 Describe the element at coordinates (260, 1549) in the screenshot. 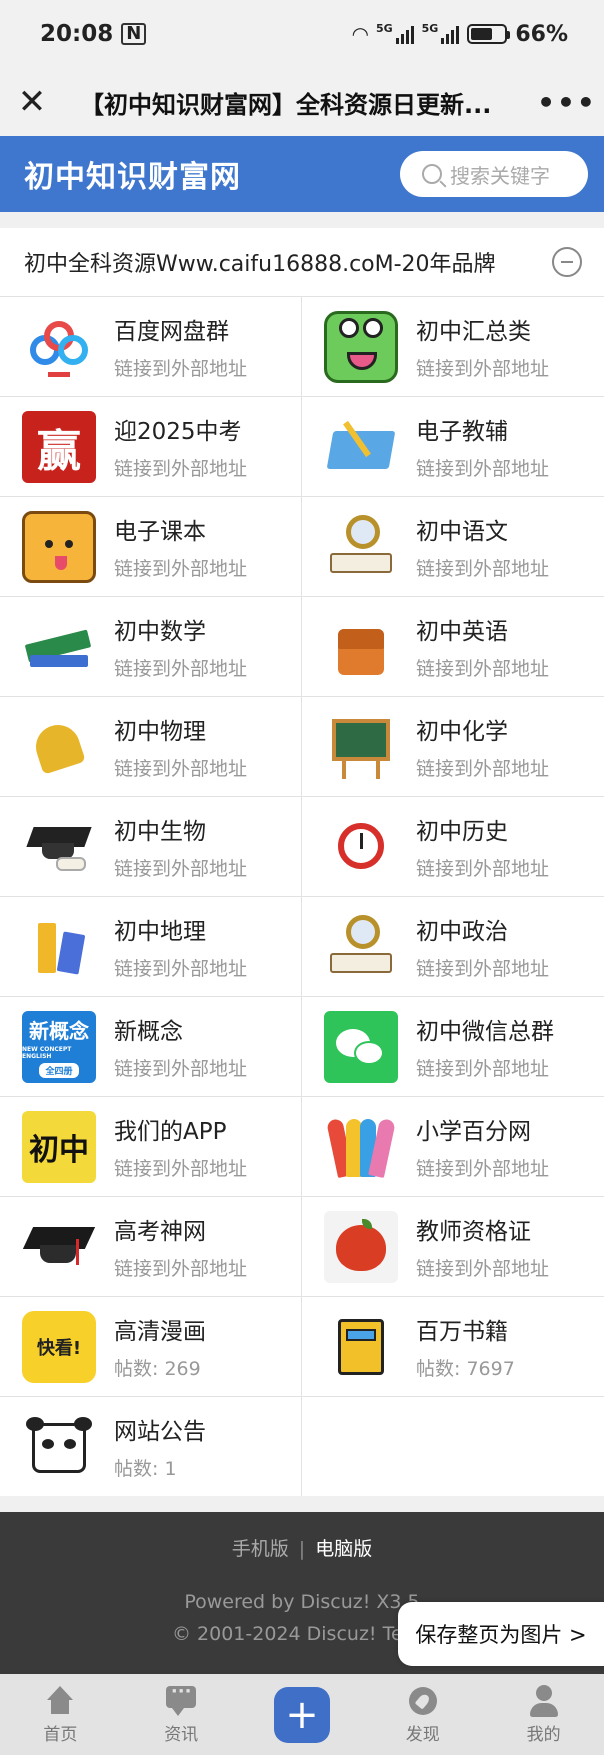

I see `mobile-version-link: 手机版` at that location.